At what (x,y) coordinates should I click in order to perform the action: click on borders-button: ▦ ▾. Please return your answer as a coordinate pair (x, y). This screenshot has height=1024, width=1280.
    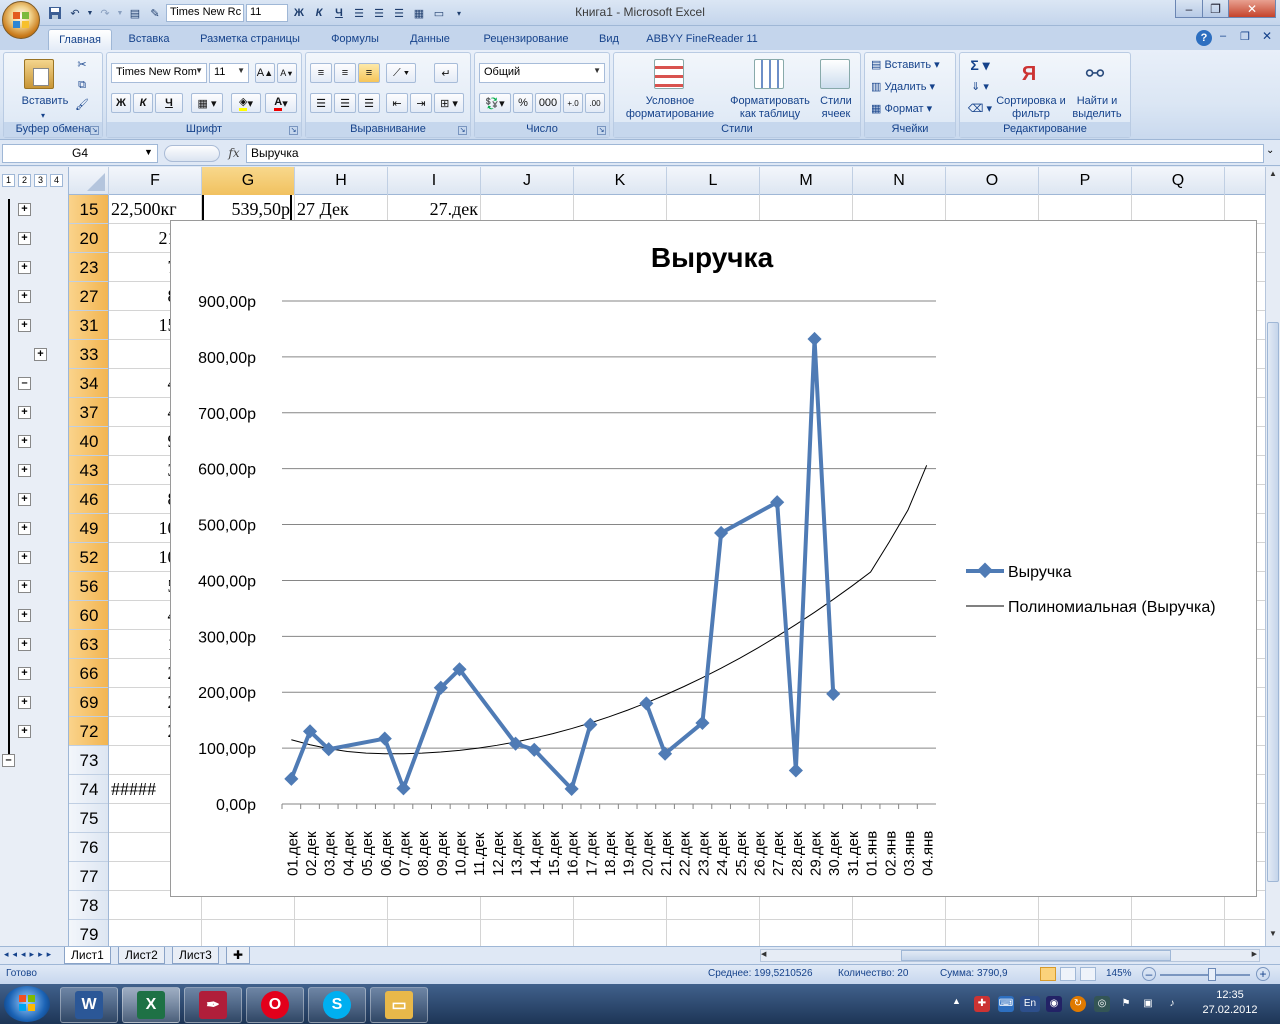
    Looking at the image, I should click on (207, 103).